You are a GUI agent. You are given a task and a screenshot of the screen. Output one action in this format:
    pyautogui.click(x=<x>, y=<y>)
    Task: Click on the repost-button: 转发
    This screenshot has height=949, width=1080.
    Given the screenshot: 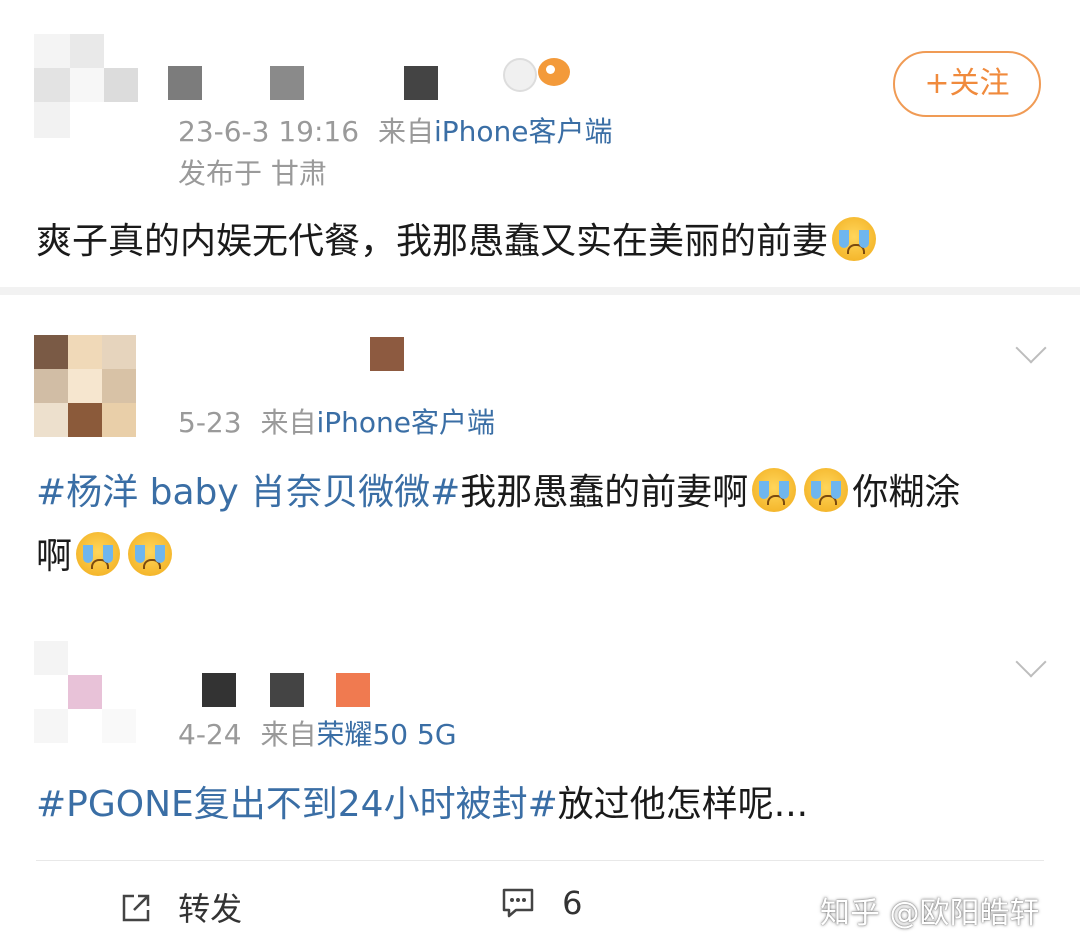 What is the action you would take?
    pyautogui.click(x=180, y=907)
    